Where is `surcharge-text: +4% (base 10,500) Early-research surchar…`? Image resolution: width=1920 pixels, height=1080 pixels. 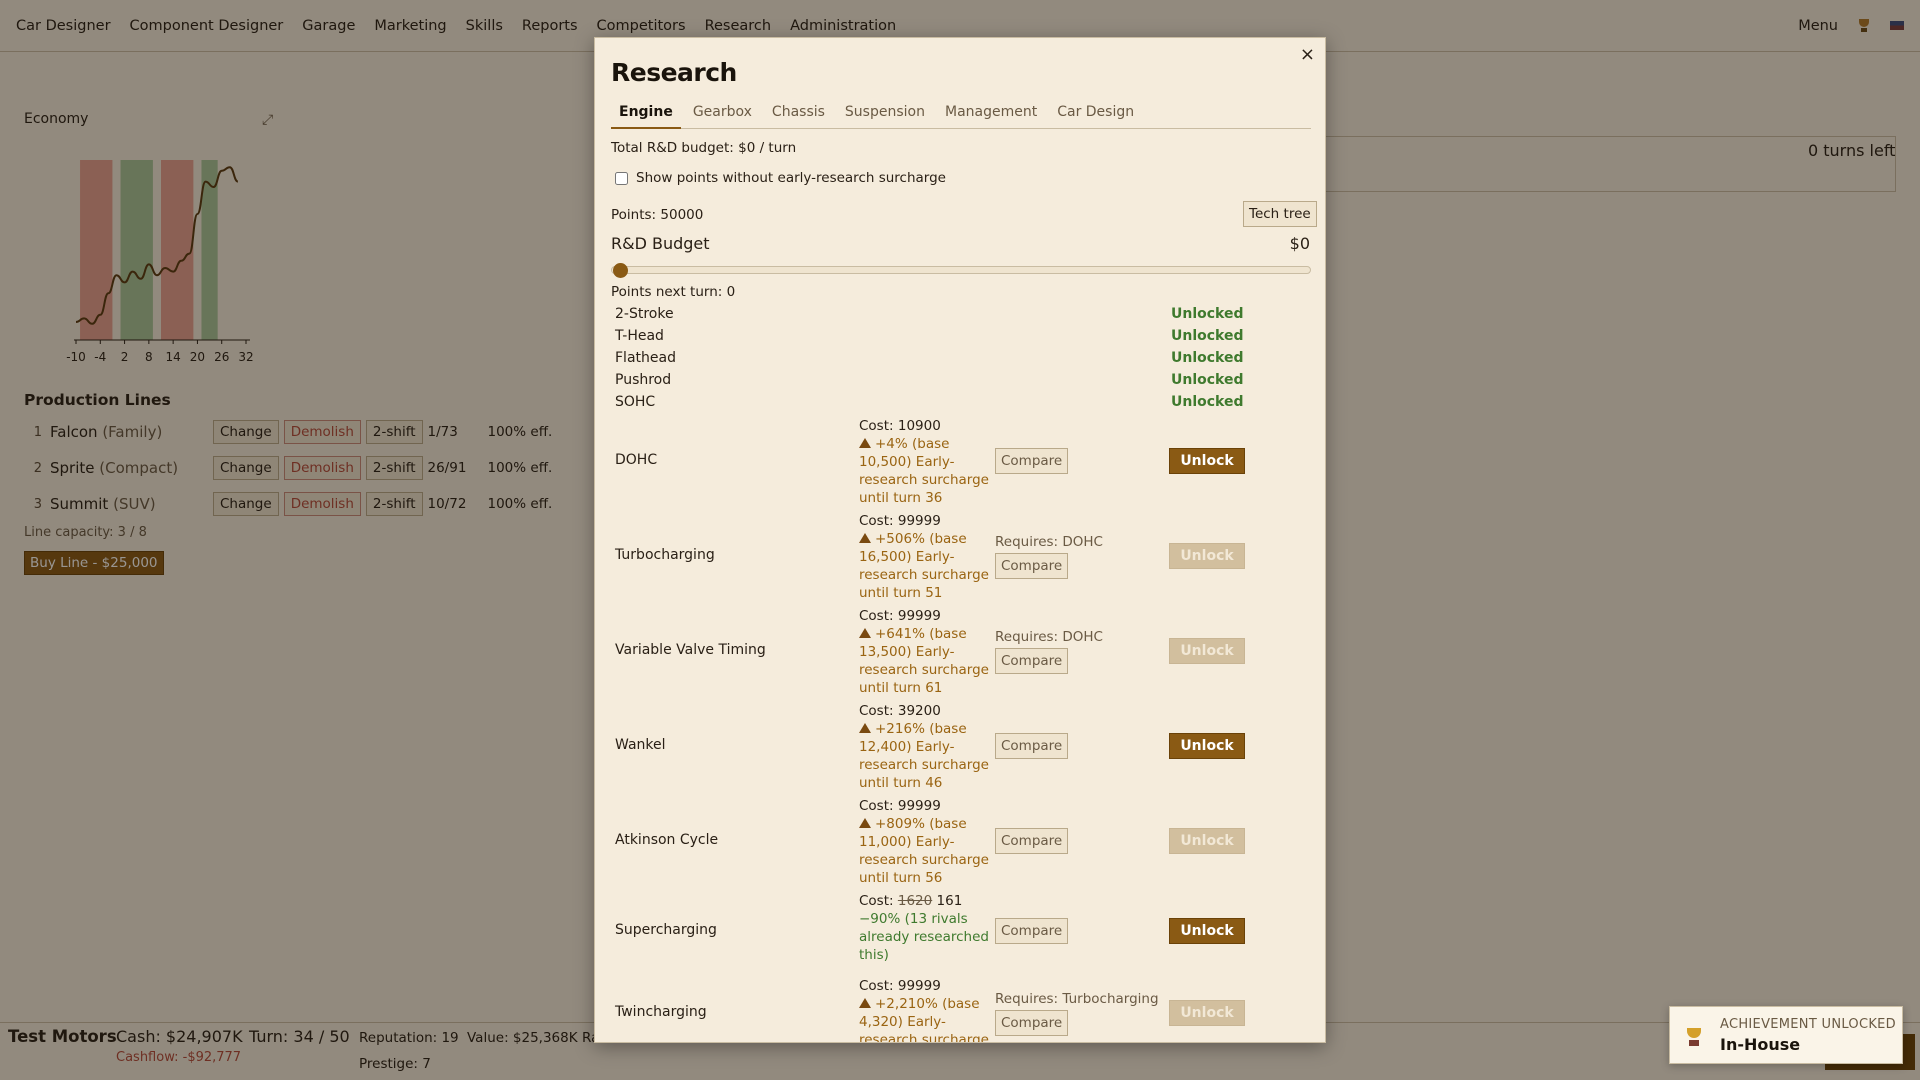 surcharge-text: +4% (base 10,500) Early-research surchar… is located at coordinates (924, 471).